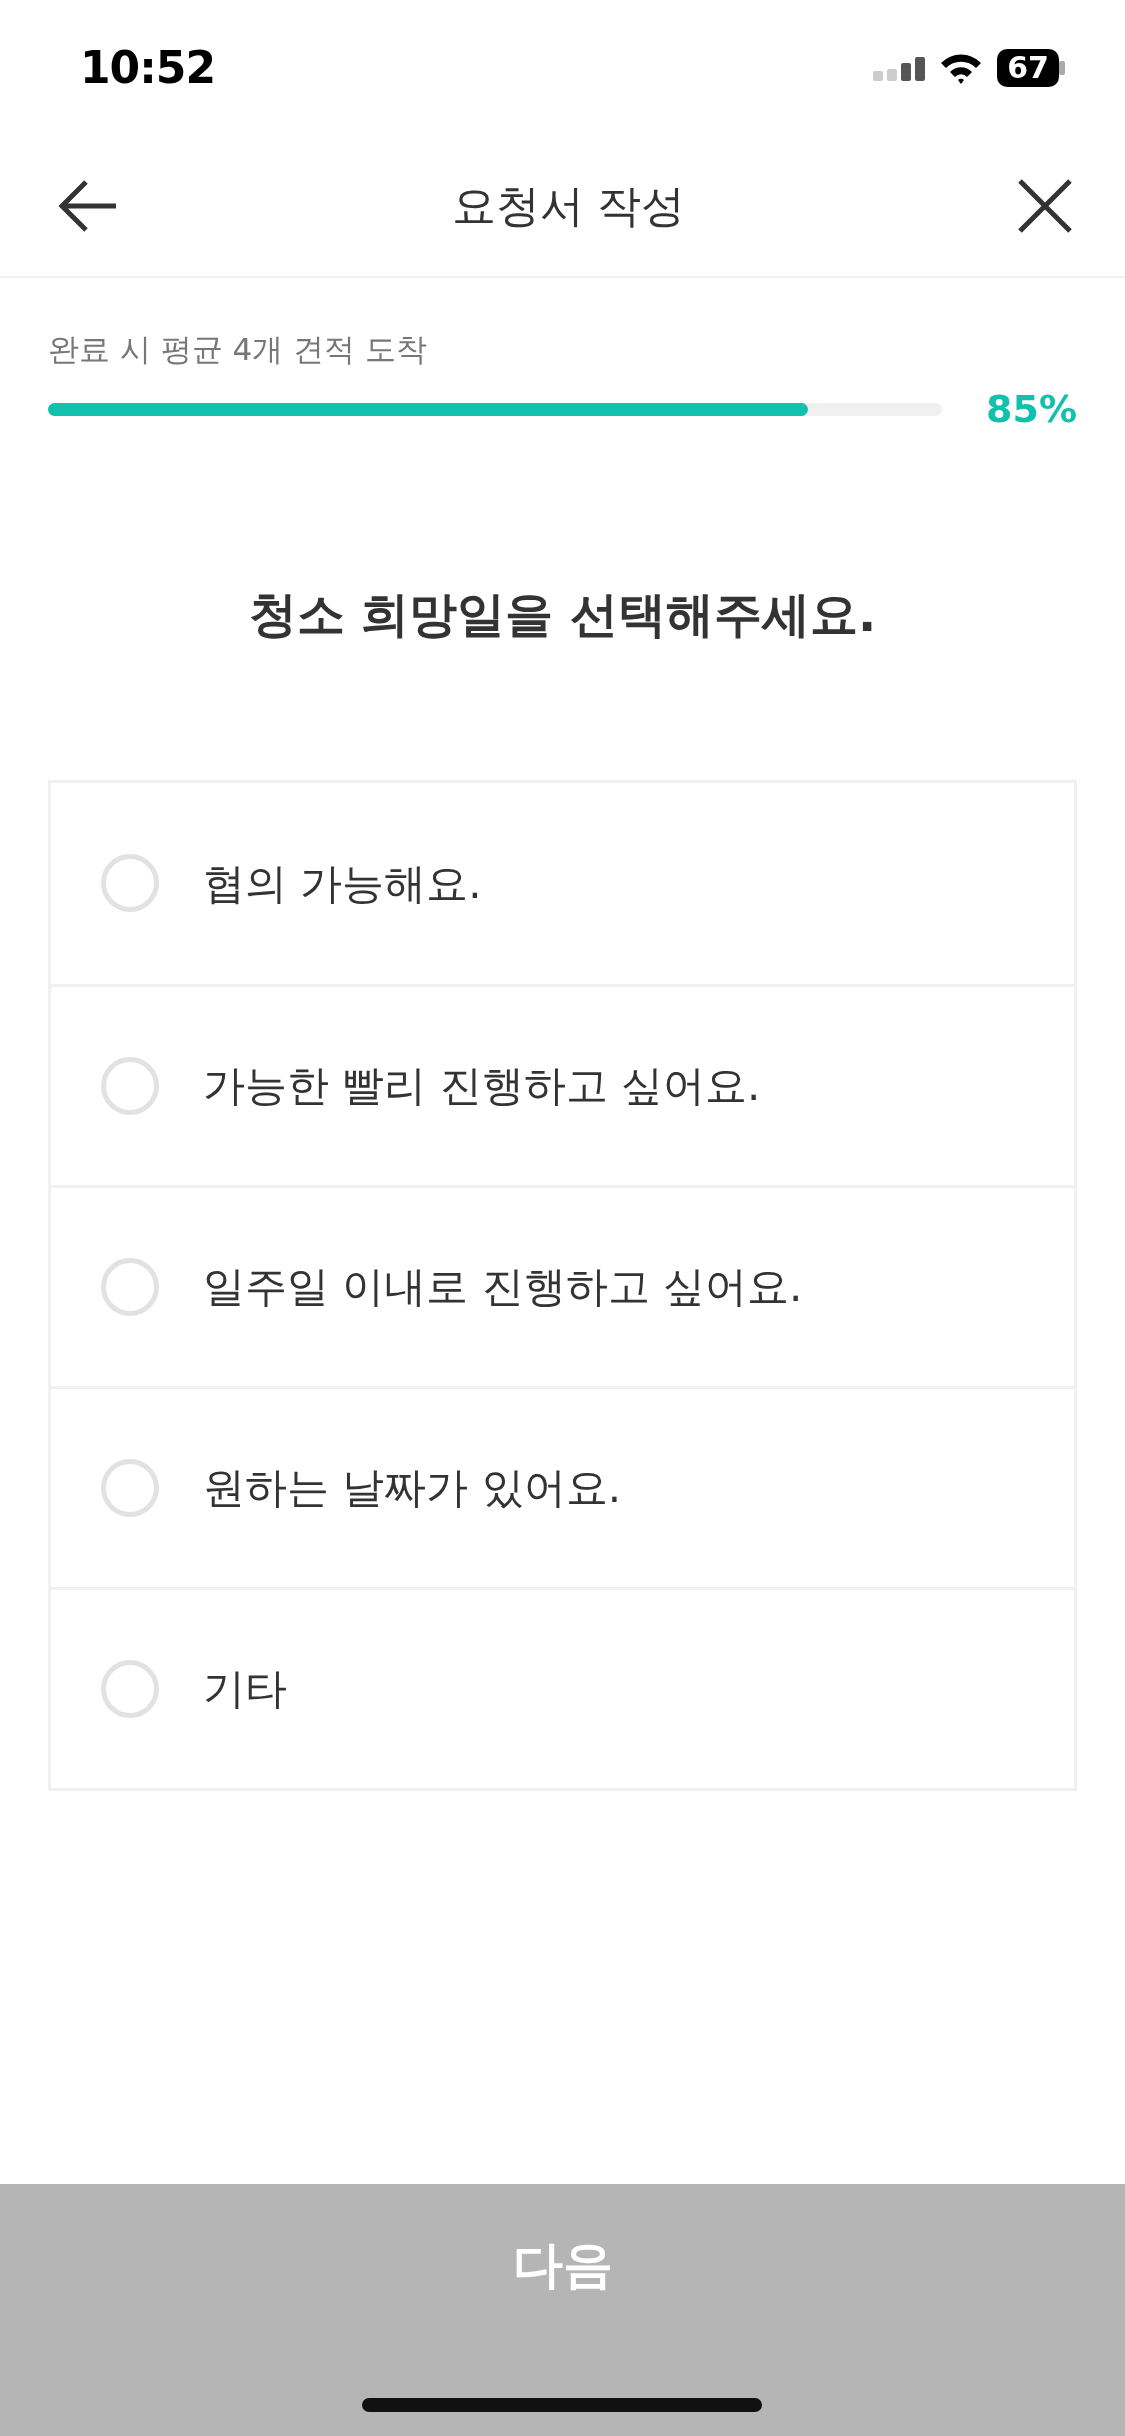 This screenshot has width=1125, height=2436. I want to click on progress-percent: 85%, so click(1031, 409).